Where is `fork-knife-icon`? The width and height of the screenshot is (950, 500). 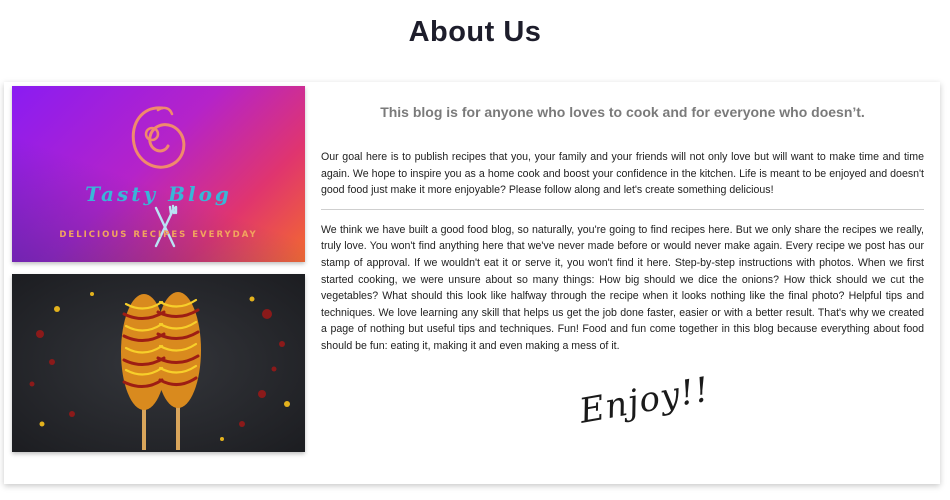 fork-knife-icon is located at coordinates (166, 226).